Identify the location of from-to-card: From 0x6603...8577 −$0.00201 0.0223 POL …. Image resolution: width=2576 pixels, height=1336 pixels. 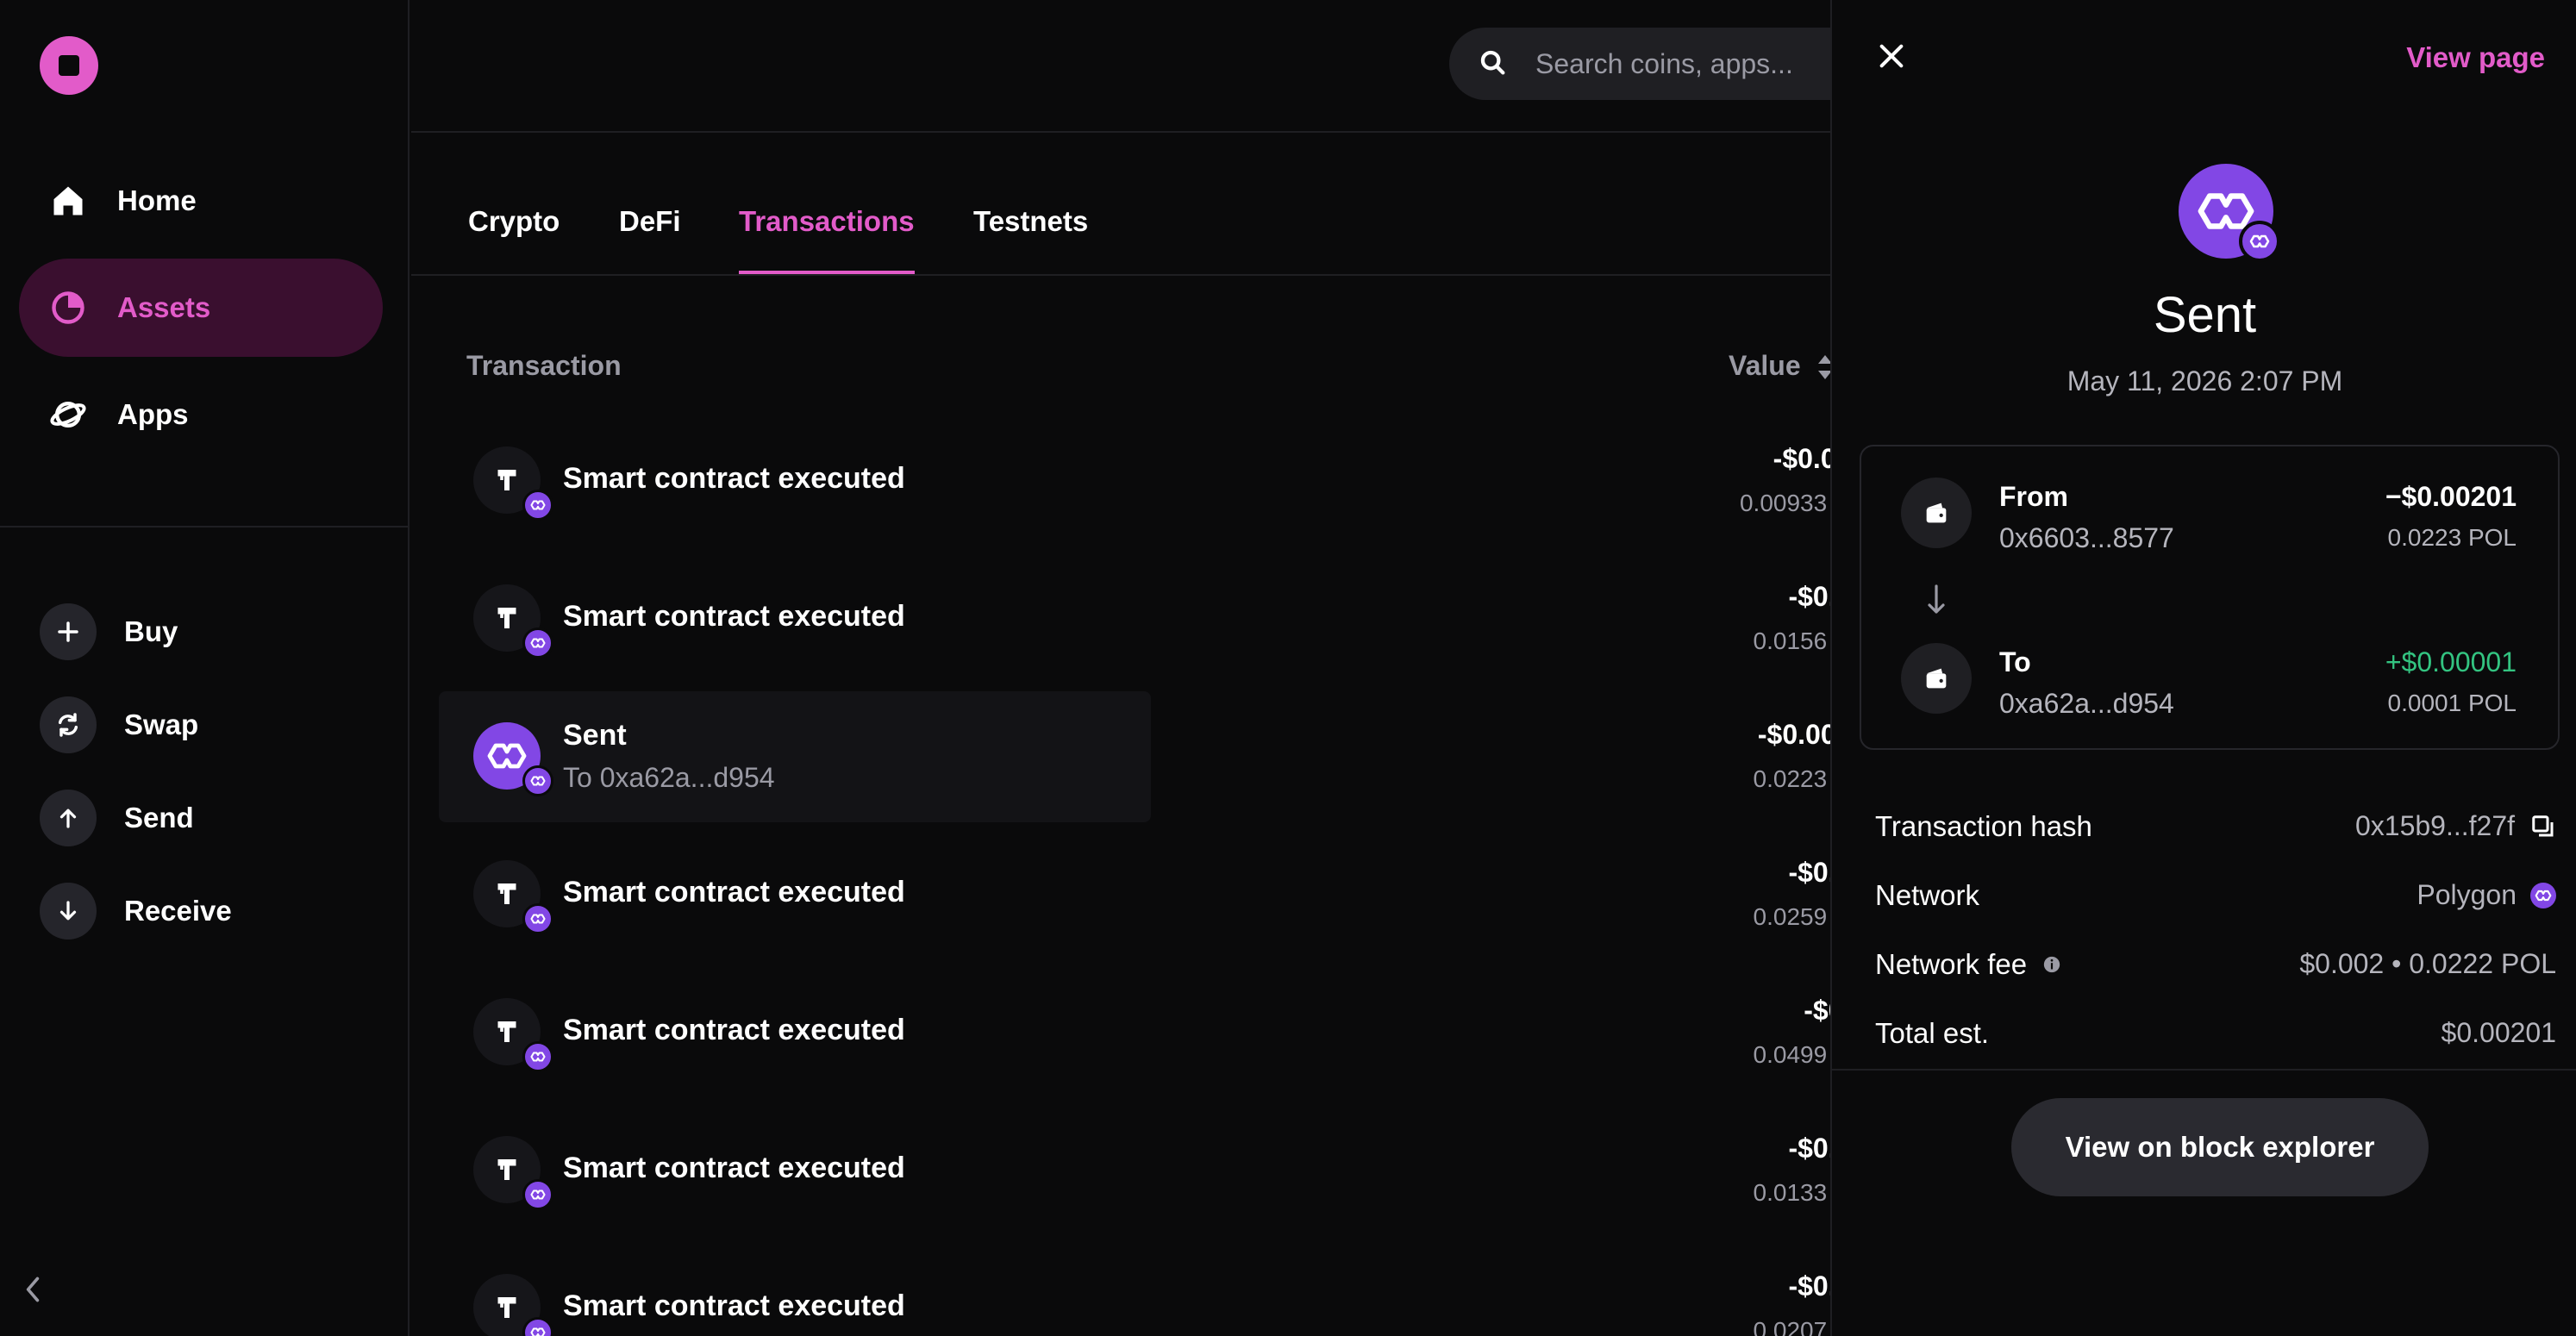
(2210, 598).